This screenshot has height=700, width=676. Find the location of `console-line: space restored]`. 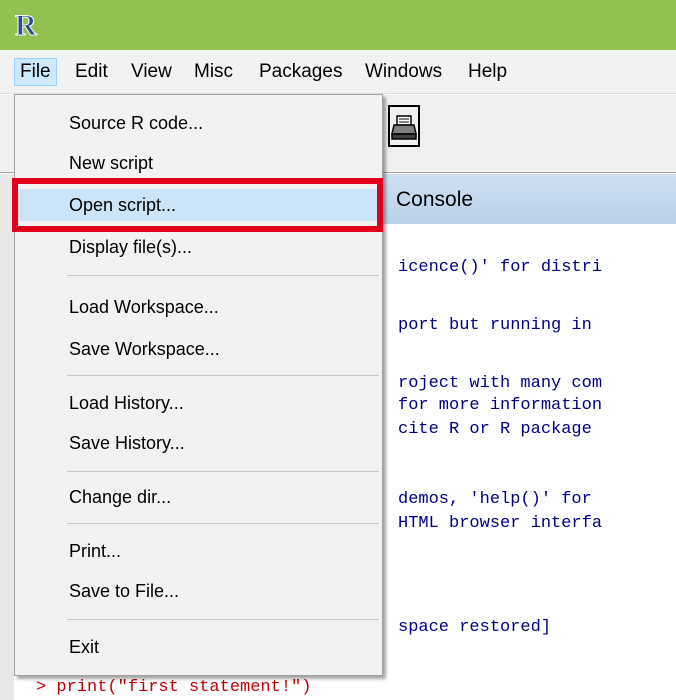

console-line: space restored] is located at coordinates (475, 627).